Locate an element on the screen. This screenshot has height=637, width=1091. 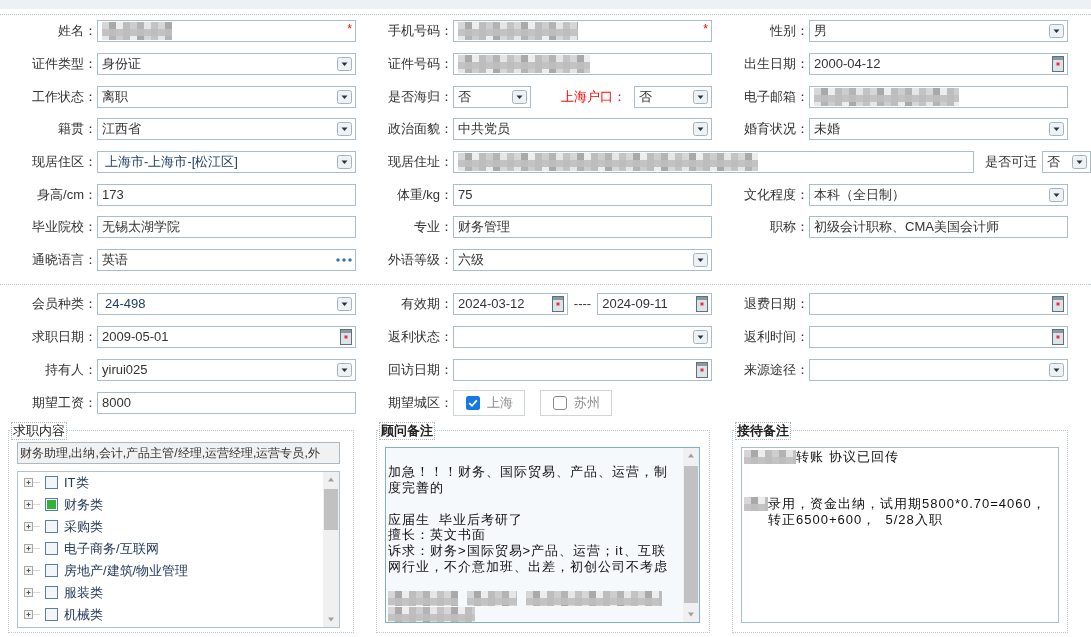
date-field: 2009-05-01 is located at coordinates (226, 337).